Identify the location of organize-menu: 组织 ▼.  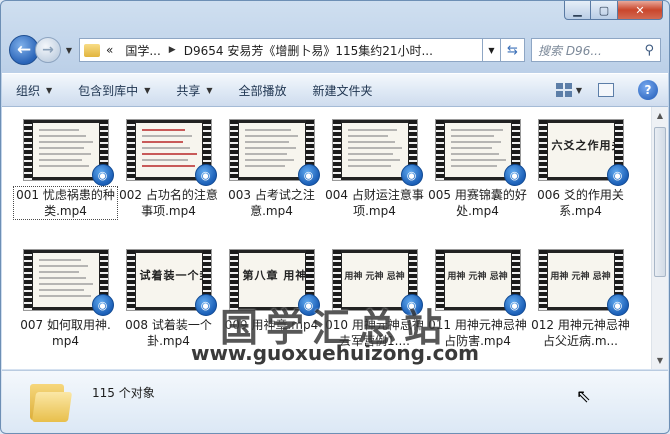
(34, 90).